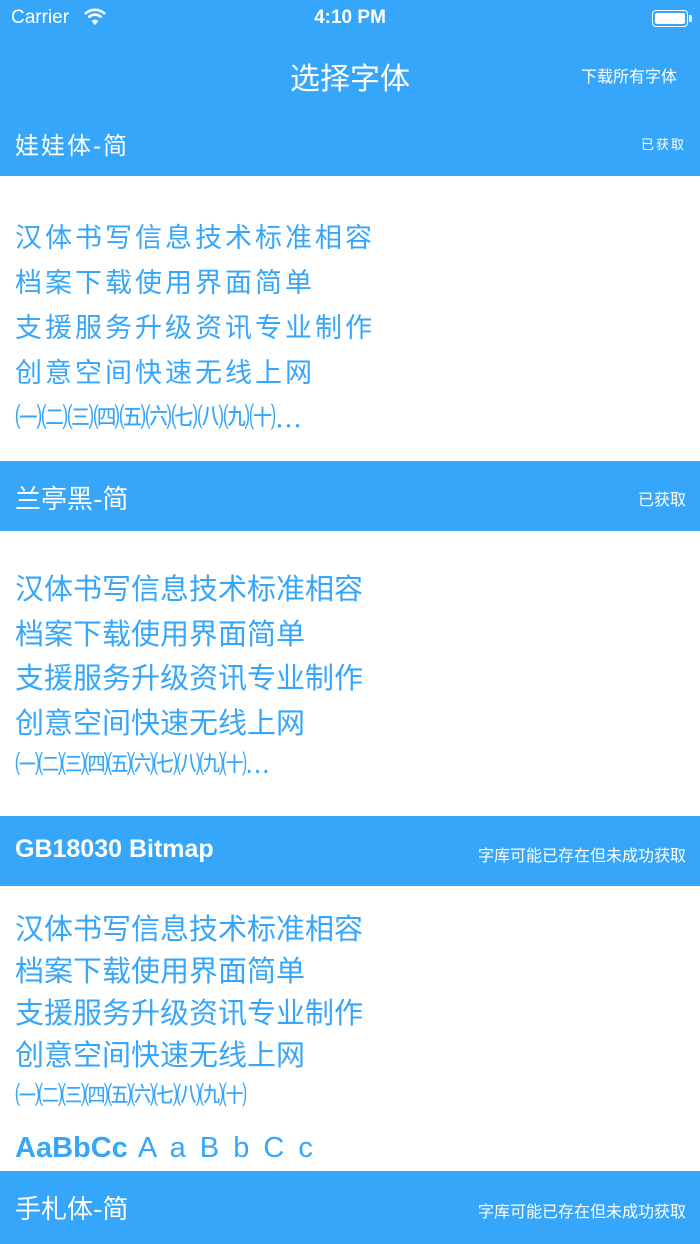 The image size is (700, 1244). I want to click on navigation-bar: 选择字体 下载所有字体, so click(350, 74).